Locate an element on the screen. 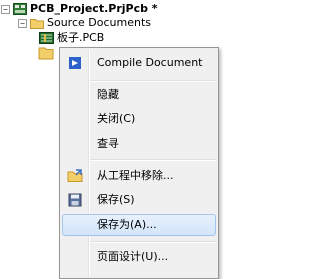 The image size is (320, 279). menu-item-hide: 隐藏 is located at coordinates (139, 95).